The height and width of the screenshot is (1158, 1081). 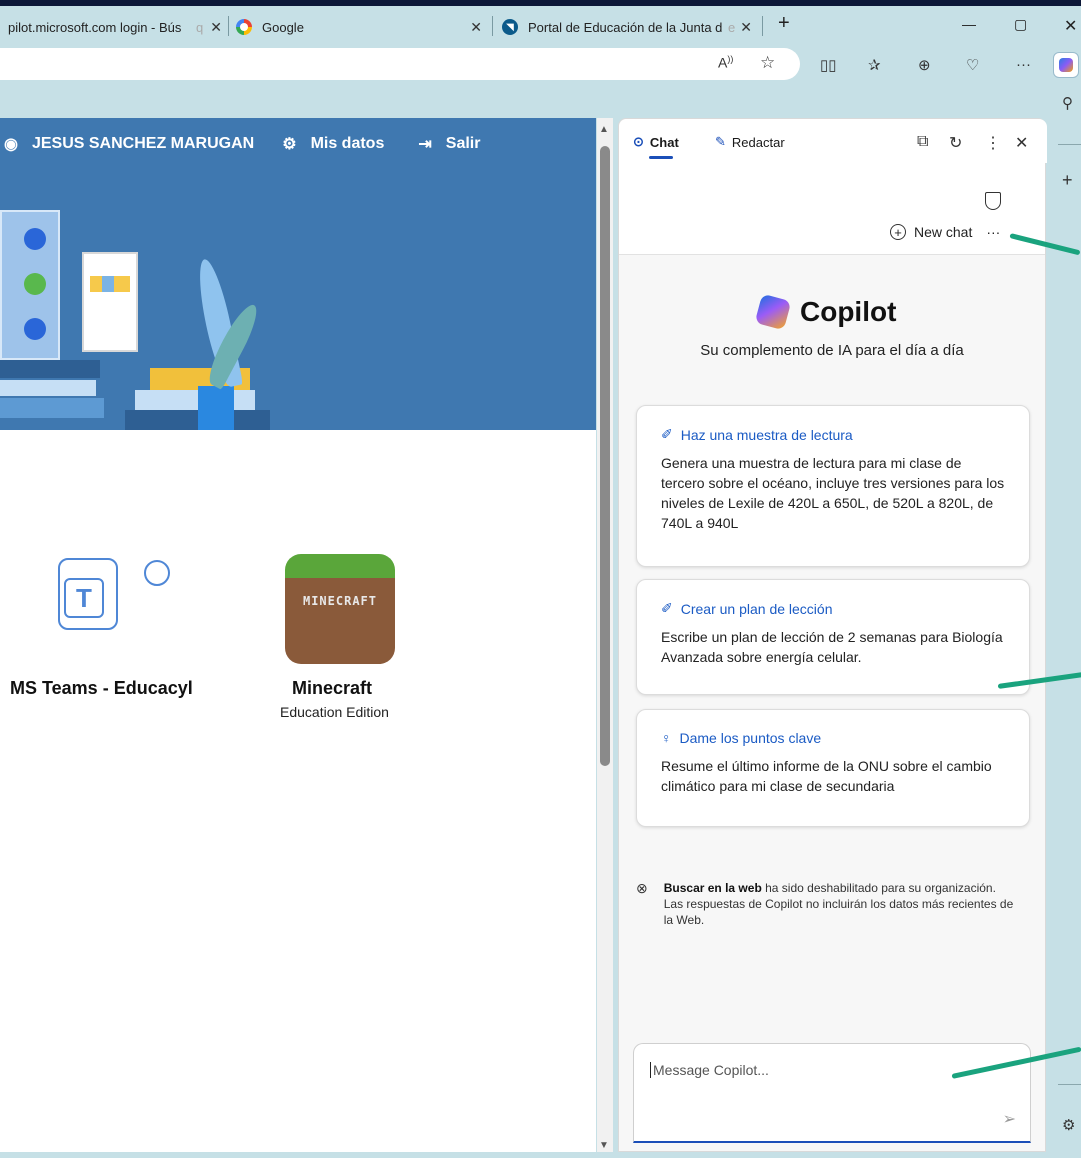 What do you see at coordinates (993, 232) in the screenshot?
I see `ellipsis-icon: ···` at bounding box center [993, 232].